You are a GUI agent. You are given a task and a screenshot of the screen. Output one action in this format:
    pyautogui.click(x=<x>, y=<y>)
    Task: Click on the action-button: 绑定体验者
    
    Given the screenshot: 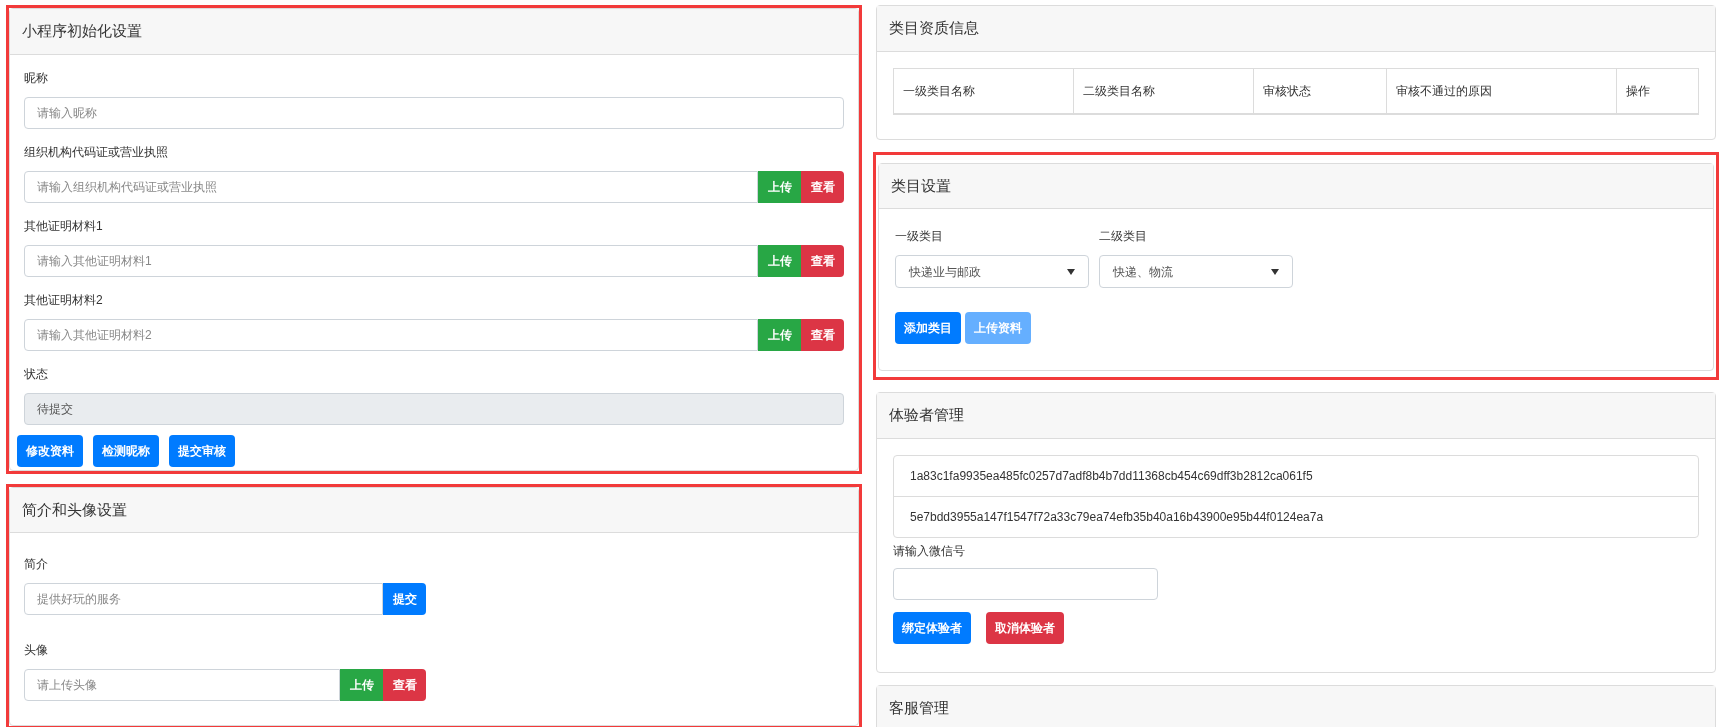 What is the action you would take?
    pyautogui.click(x=932, y=627)
    